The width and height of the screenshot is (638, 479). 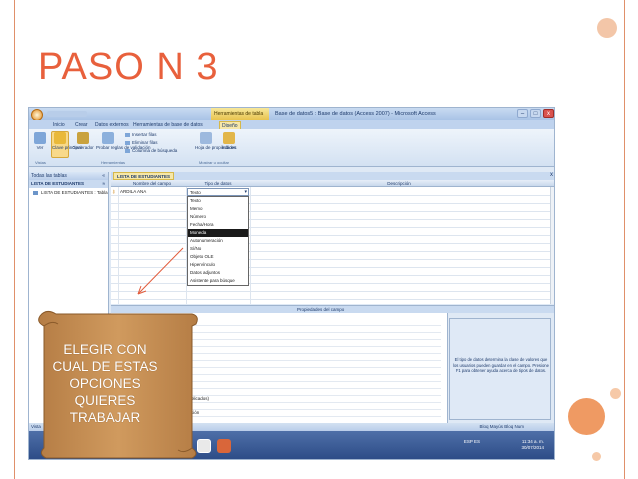 What do you see at coordinates (535, 113) in the screenshot?
I see `maximize-button: □` at bounding box center [535, 113].